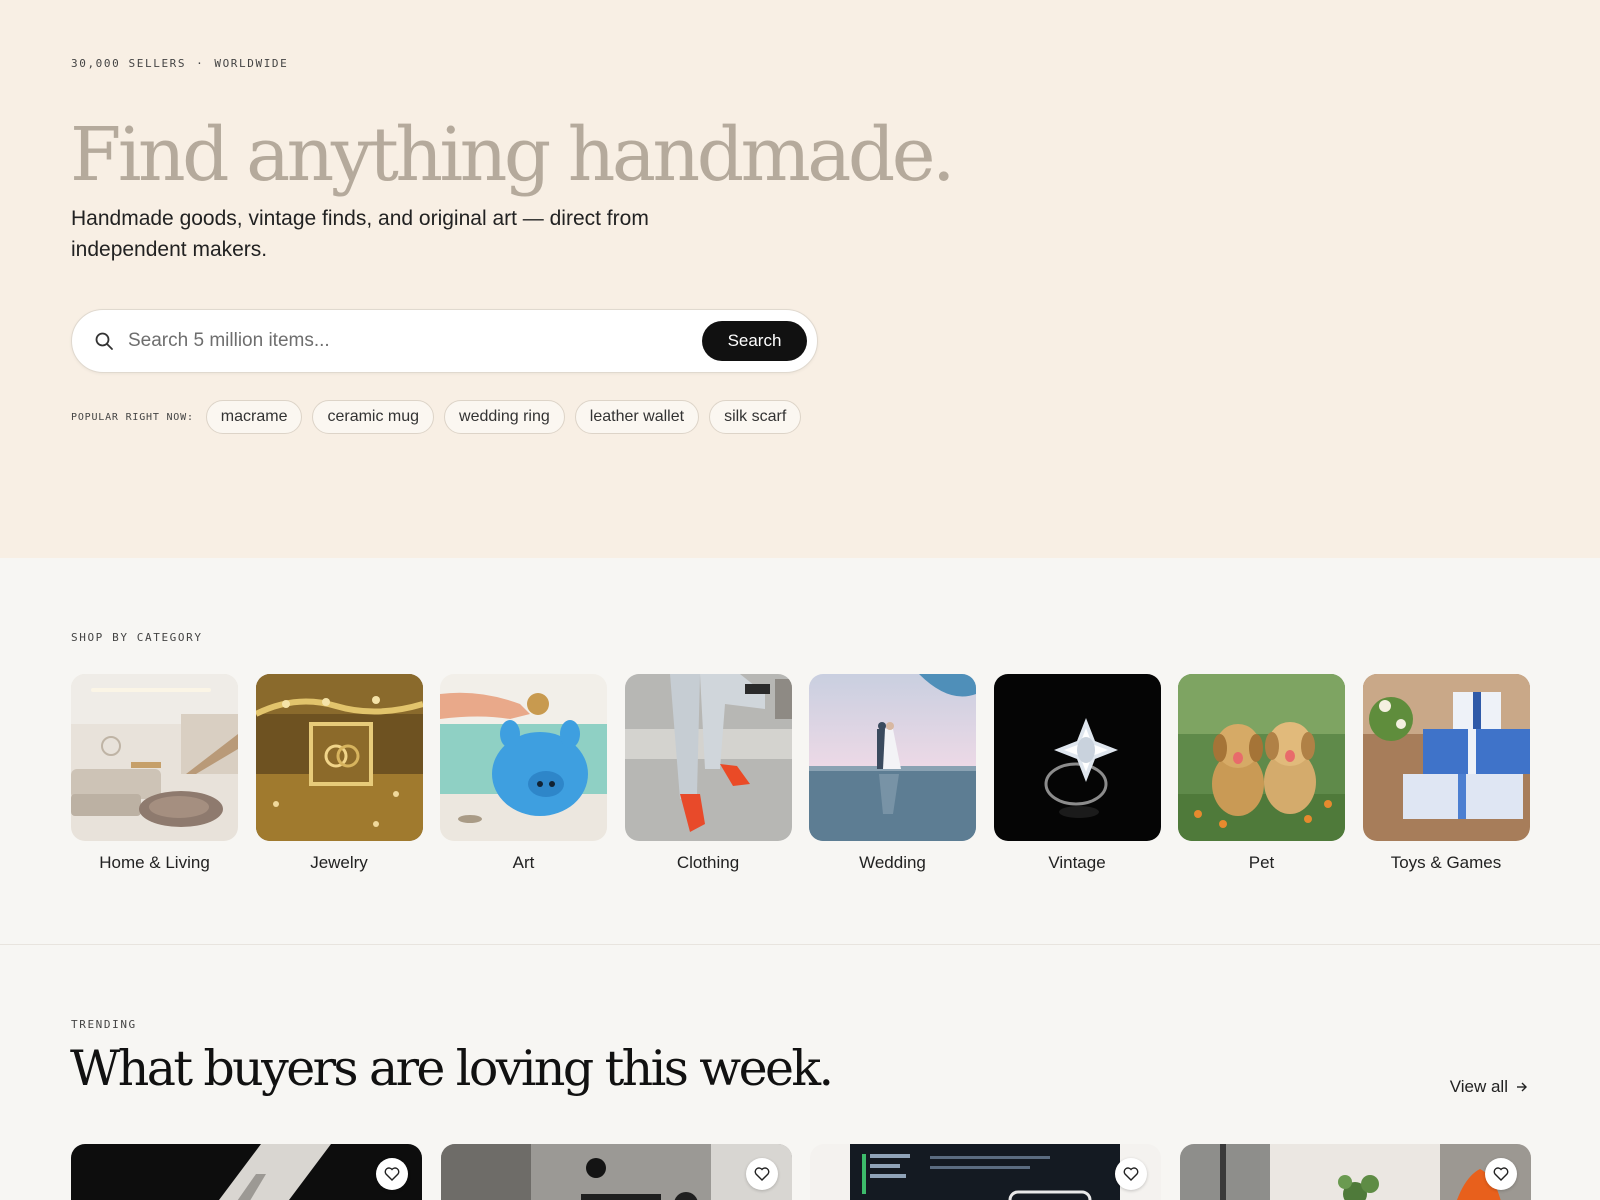 Image resolution: width=1600 pixels, height=1200 pixels. What do you see at coordinates (1522, 1087) in the screenshot?
I see `arrow-right-icon` at bounding box center [1522, 1087].